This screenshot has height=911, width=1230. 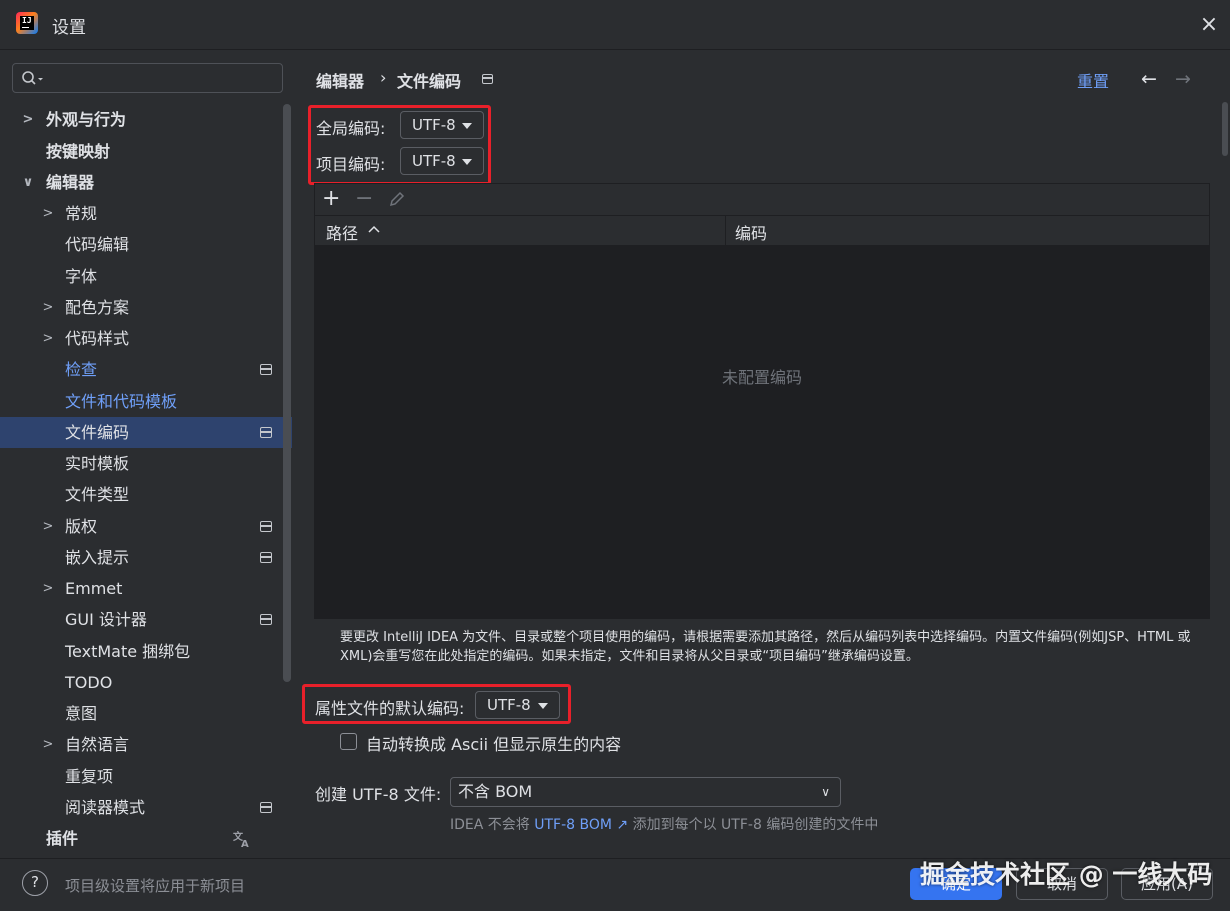 What do you see at coordinates (97, 432) in the screenshot?
I see `sidebar-item-label: 文件编码` at bounding box center [97, 432].